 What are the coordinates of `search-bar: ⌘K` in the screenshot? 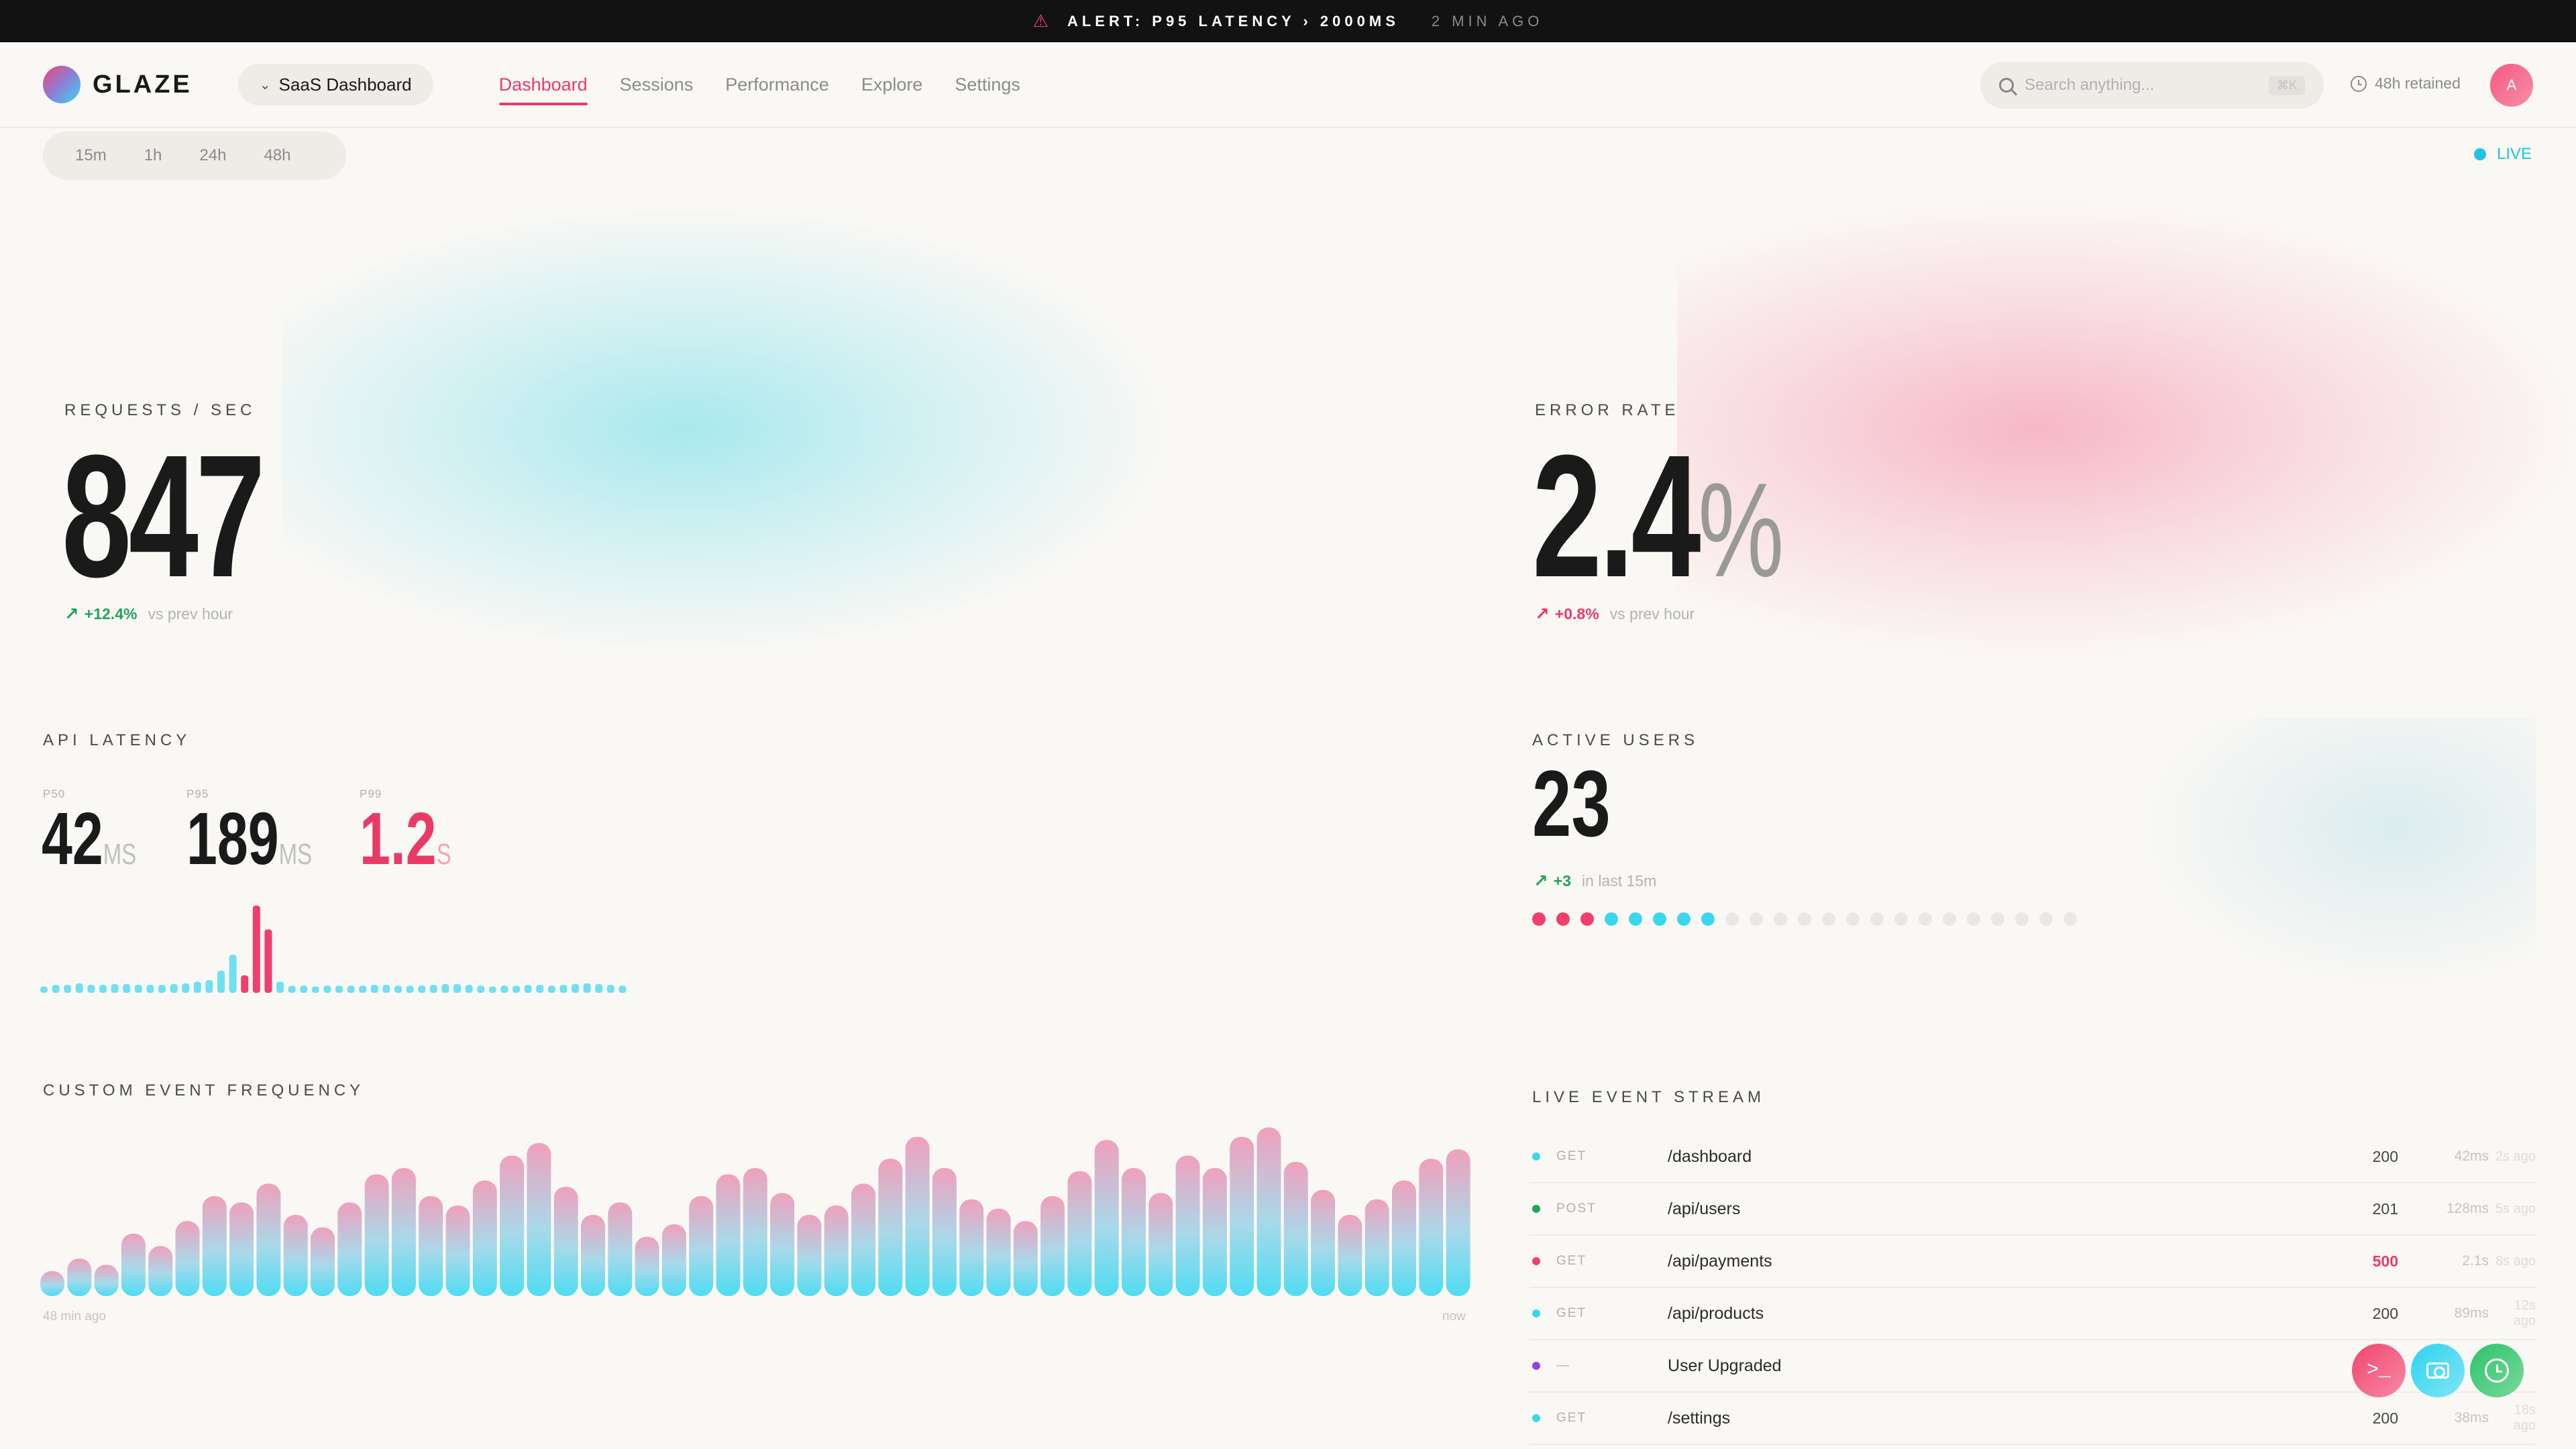 It's located at (2152, 85).